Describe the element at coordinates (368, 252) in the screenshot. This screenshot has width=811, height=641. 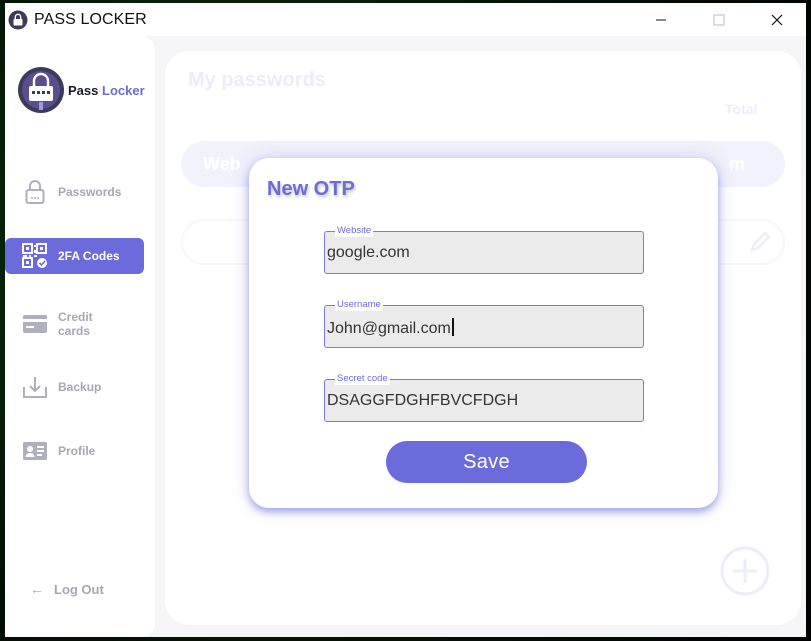
I see `website-field-value: google.com` at that location.